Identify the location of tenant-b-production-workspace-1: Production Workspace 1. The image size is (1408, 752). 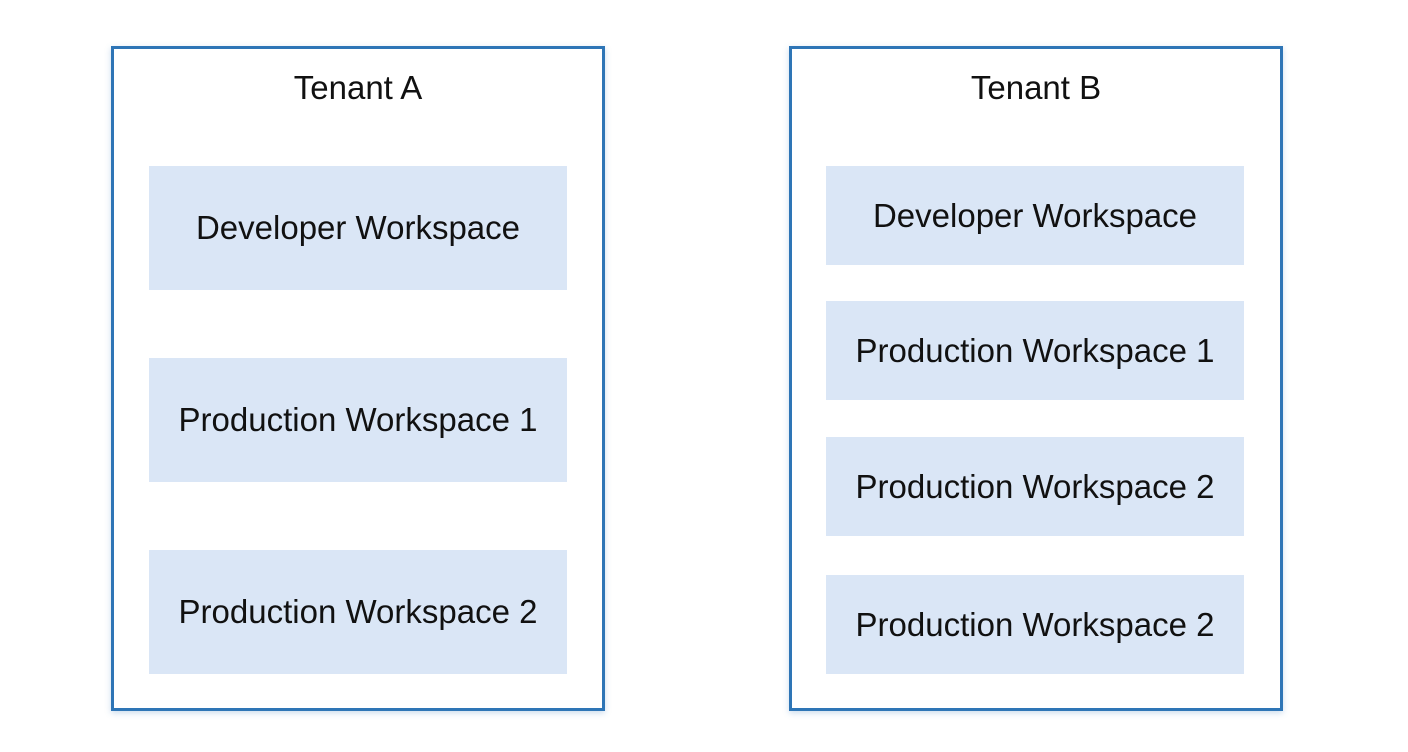
(1035, 350).